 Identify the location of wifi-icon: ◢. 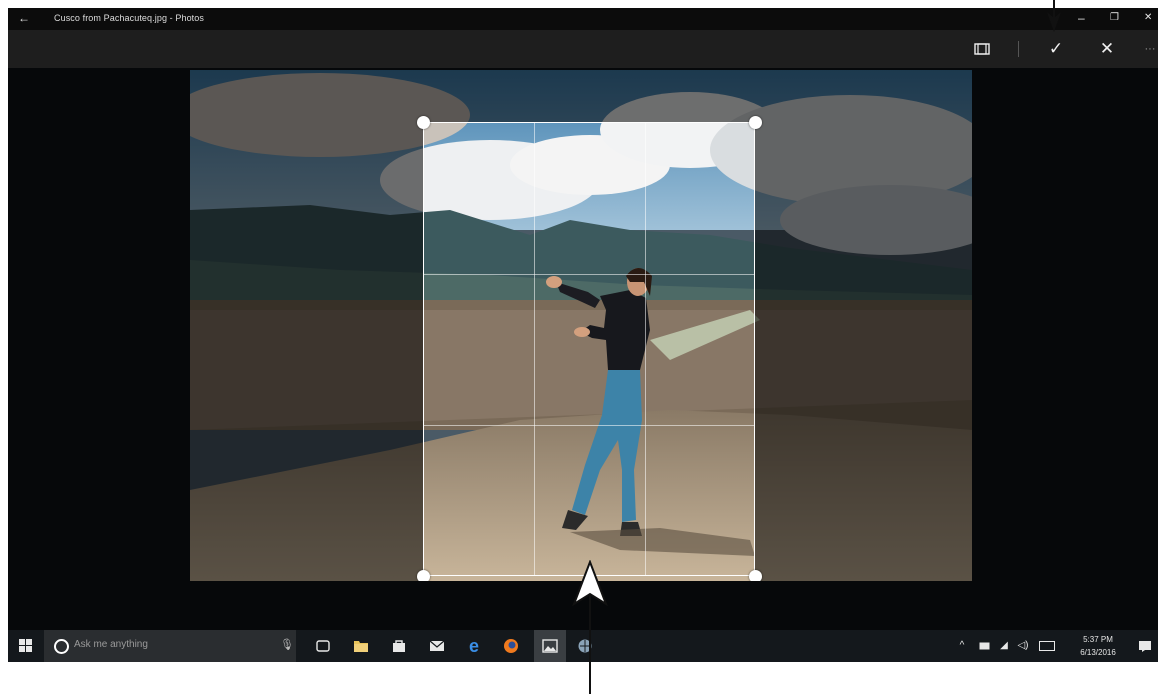
(1004, 646).